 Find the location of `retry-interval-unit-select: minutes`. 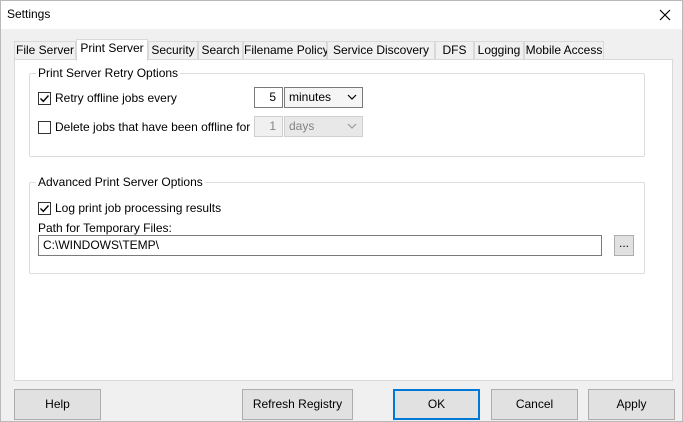

retry-interval-unit-select: minutes is located at coordinates (323, 97).